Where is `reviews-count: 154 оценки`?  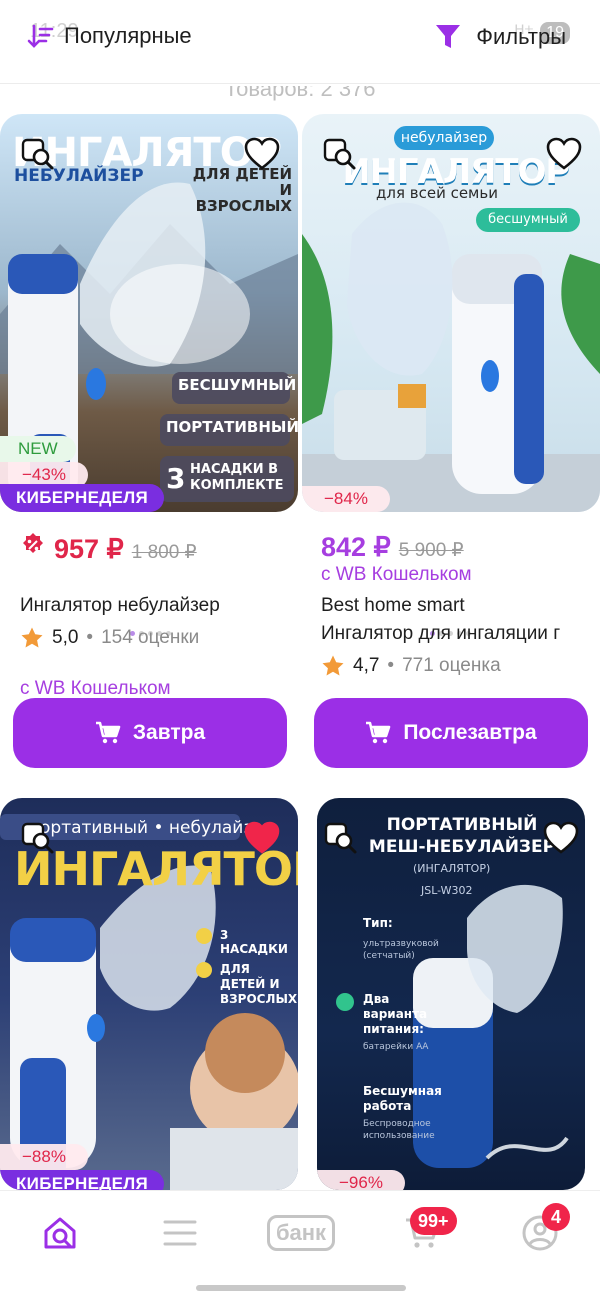 reviews-count: 154 оценки is located at coordinates (150, 637).